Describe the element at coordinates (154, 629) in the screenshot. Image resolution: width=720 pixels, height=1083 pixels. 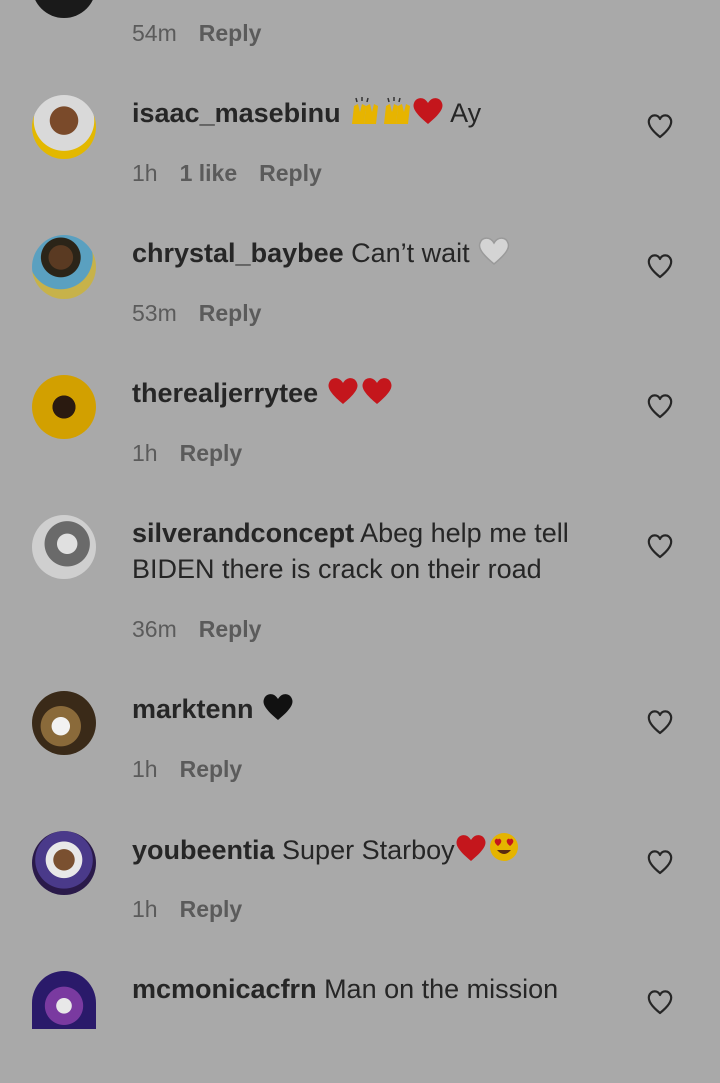
I see `comment-time: 36m` at that location.